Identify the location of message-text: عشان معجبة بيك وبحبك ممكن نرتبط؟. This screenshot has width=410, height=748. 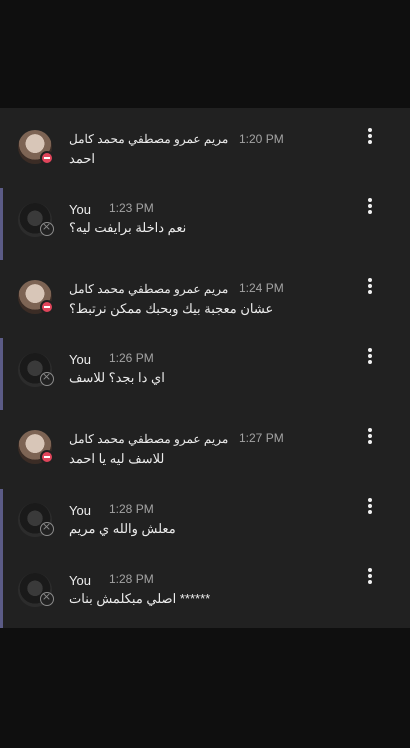
(171, 308).